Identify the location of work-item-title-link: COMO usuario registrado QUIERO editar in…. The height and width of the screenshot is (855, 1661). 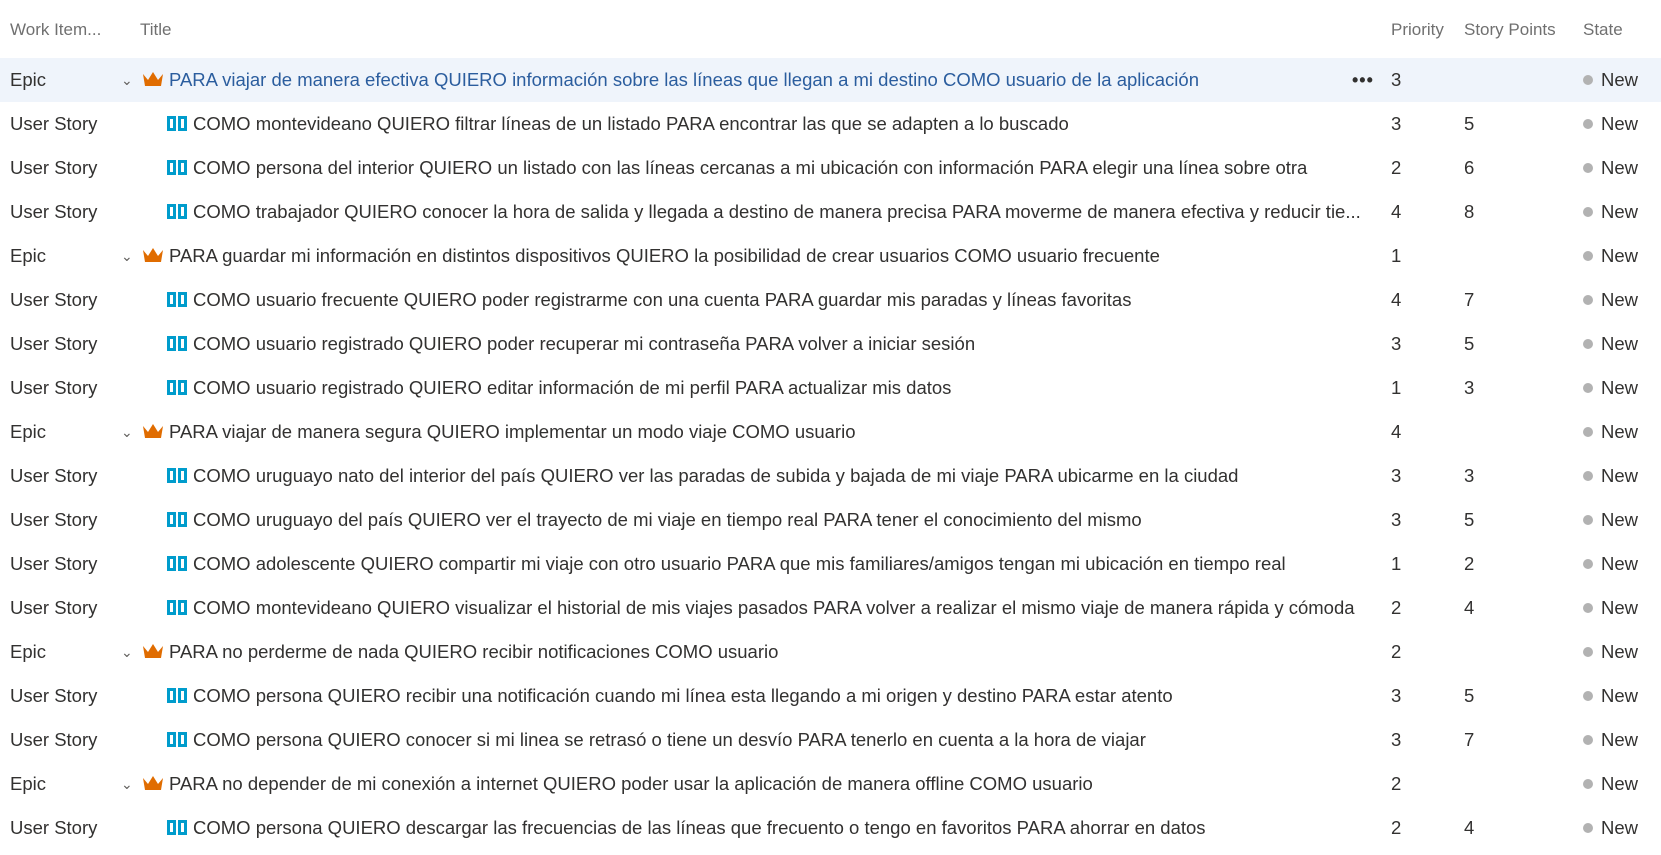
(783, 388).